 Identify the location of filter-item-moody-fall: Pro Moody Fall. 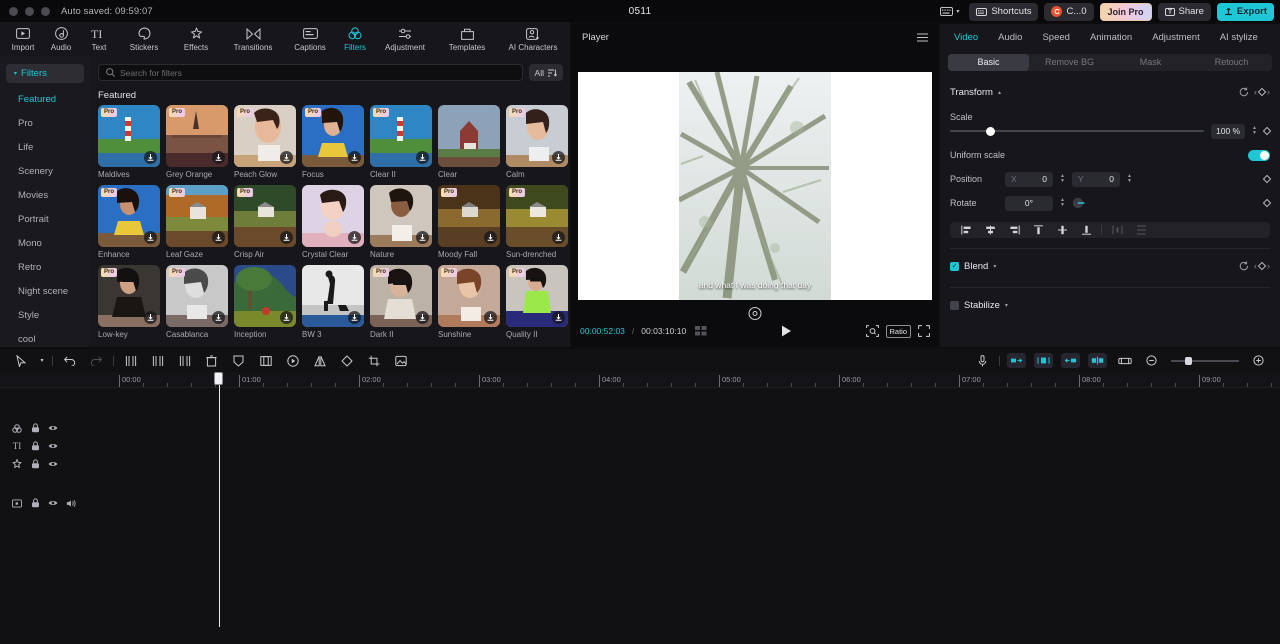
(469, 222).